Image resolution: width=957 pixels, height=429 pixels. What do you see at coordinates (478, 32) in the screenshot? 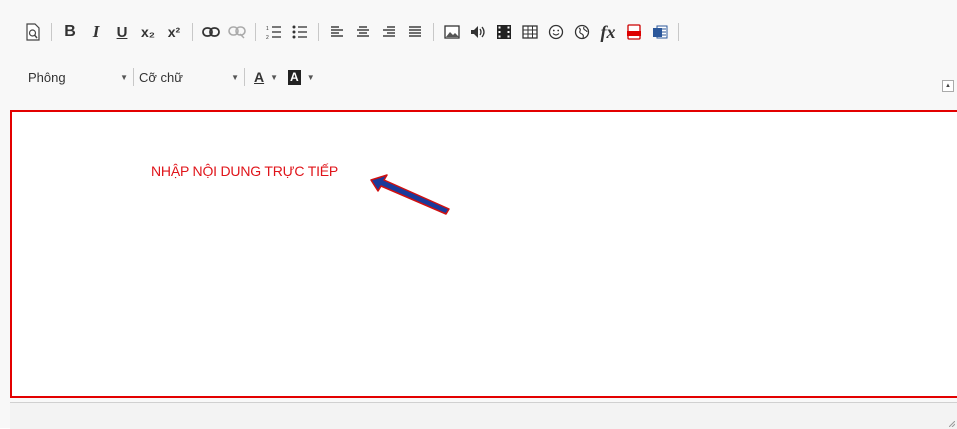
I see `audio-icon` at bounding box center [478, 32].